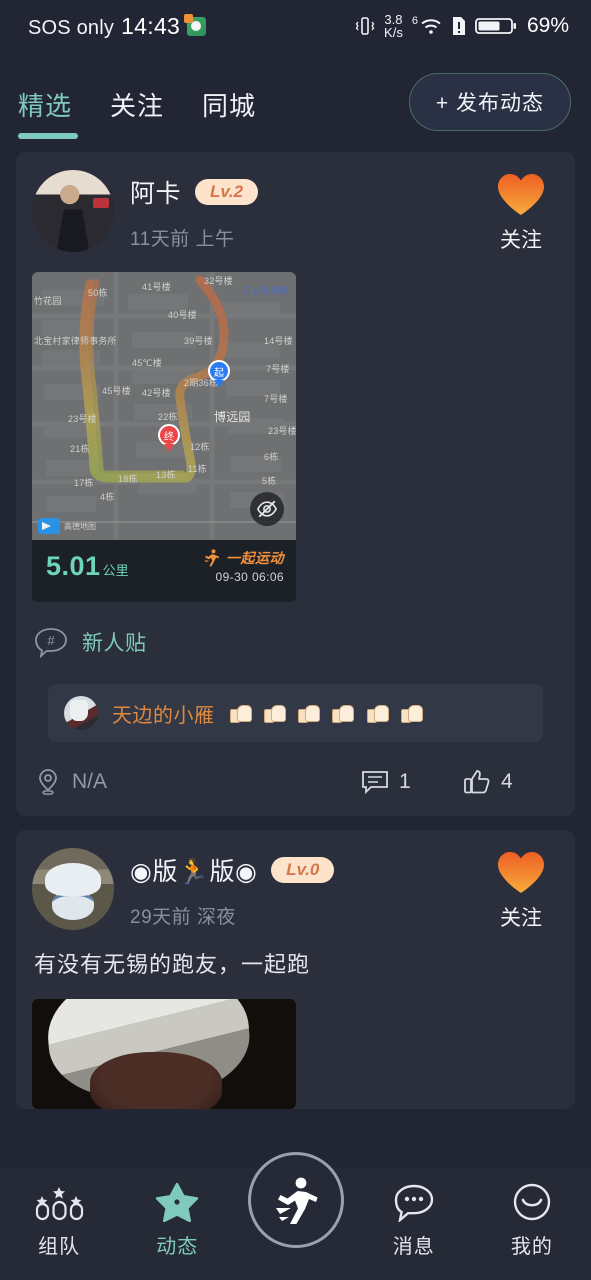 This screenshot has height=1280, width=591. What do you see at coordinates (59, 1247) in the screenshot?
I see `nav-label-team: 组队` at bounding box center [59, 1247].